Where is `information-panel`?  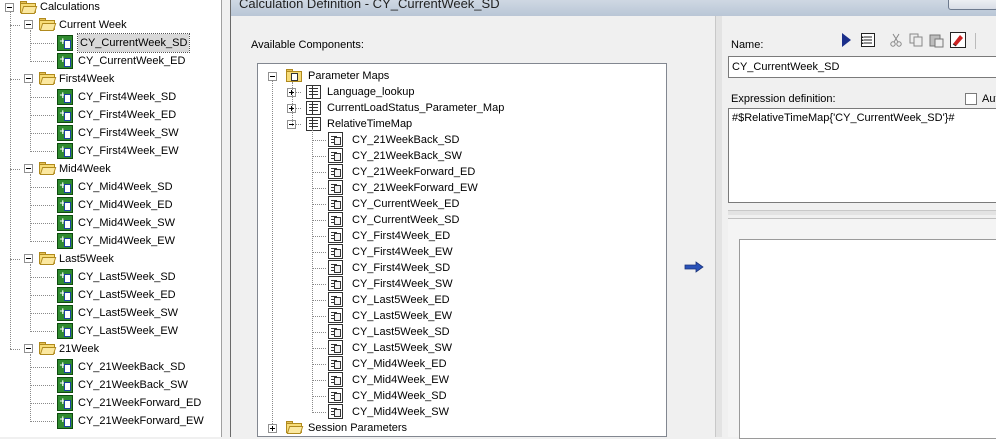
information-panel is located at coordinates (862, 328).